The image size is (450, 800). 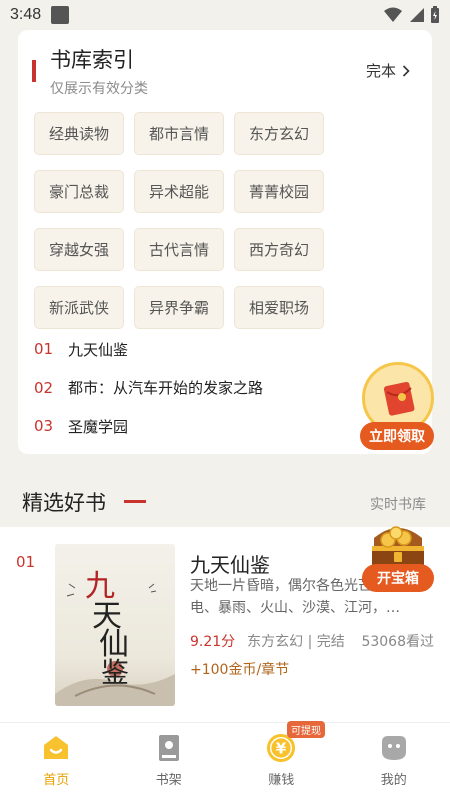 I want to click on status-time: 3:48, so click(x=26, y=14).